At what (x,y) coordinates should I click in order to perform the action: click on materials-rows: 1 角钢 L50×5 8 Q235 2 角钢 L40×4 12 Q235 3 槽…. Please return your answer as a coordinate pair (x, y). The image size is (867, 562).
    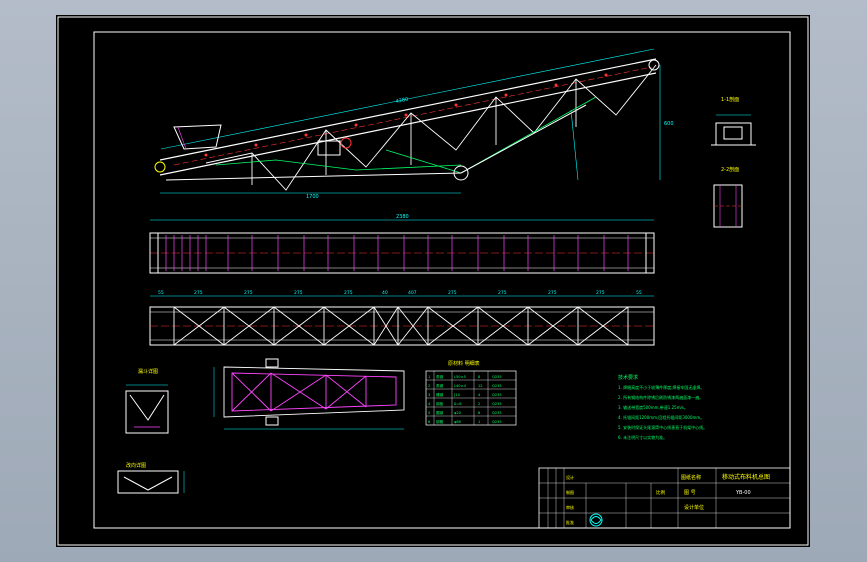
    Looking at the image, I should click on (465, 399).